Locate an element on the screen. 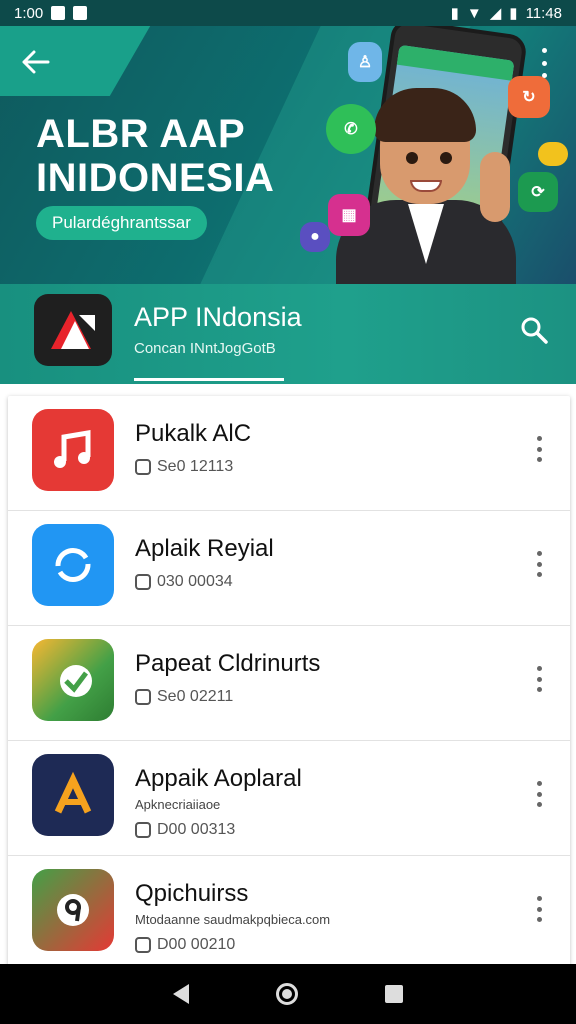  nav-recents-icon is located at coordinates (393, 994).